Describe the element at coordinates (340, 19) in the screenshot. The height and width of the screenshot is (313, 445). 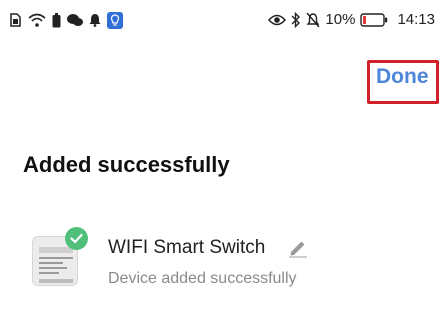
I see `battery-percent: 10%` at that location.